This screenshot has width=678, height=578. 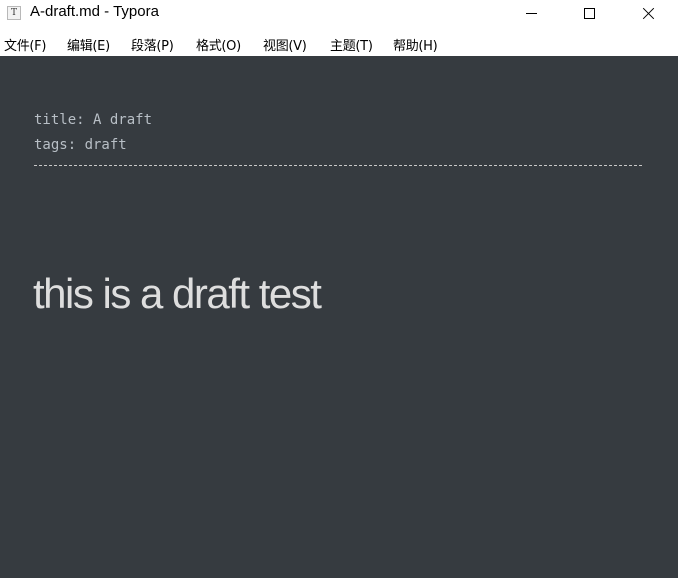 I want to click on minimize-icon, so click(x=531, y=13).